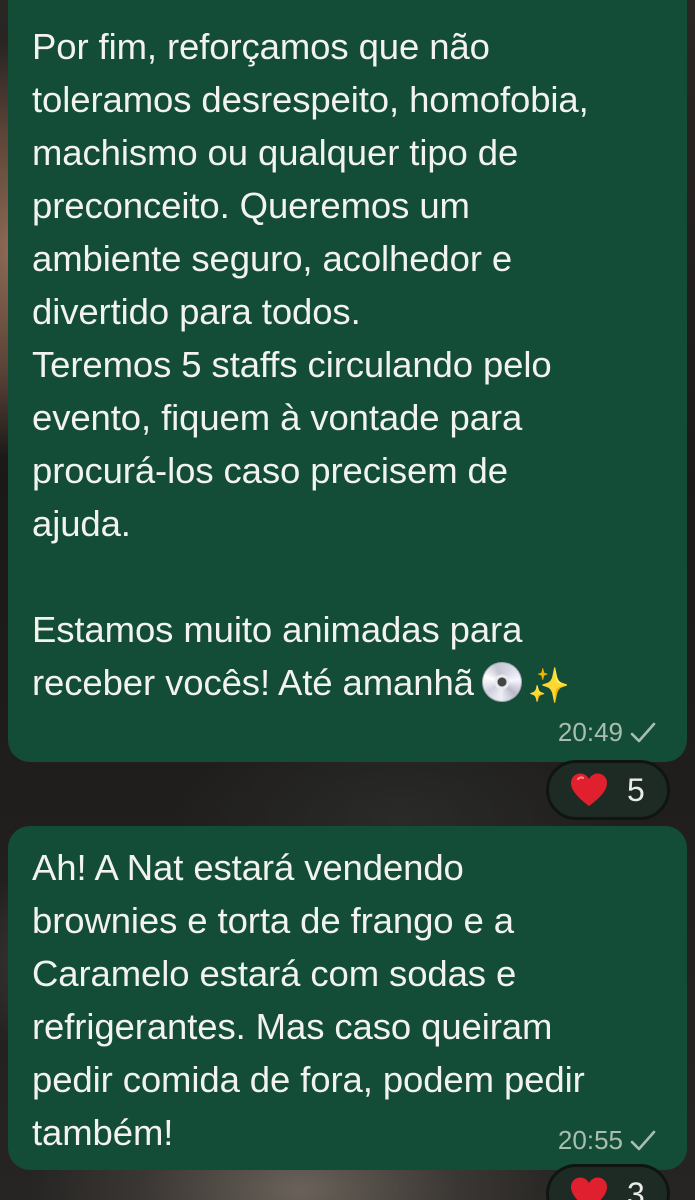 This screenshot has height=1200, width=695. I want to click on reaction-count: 5, so click(636, 789).